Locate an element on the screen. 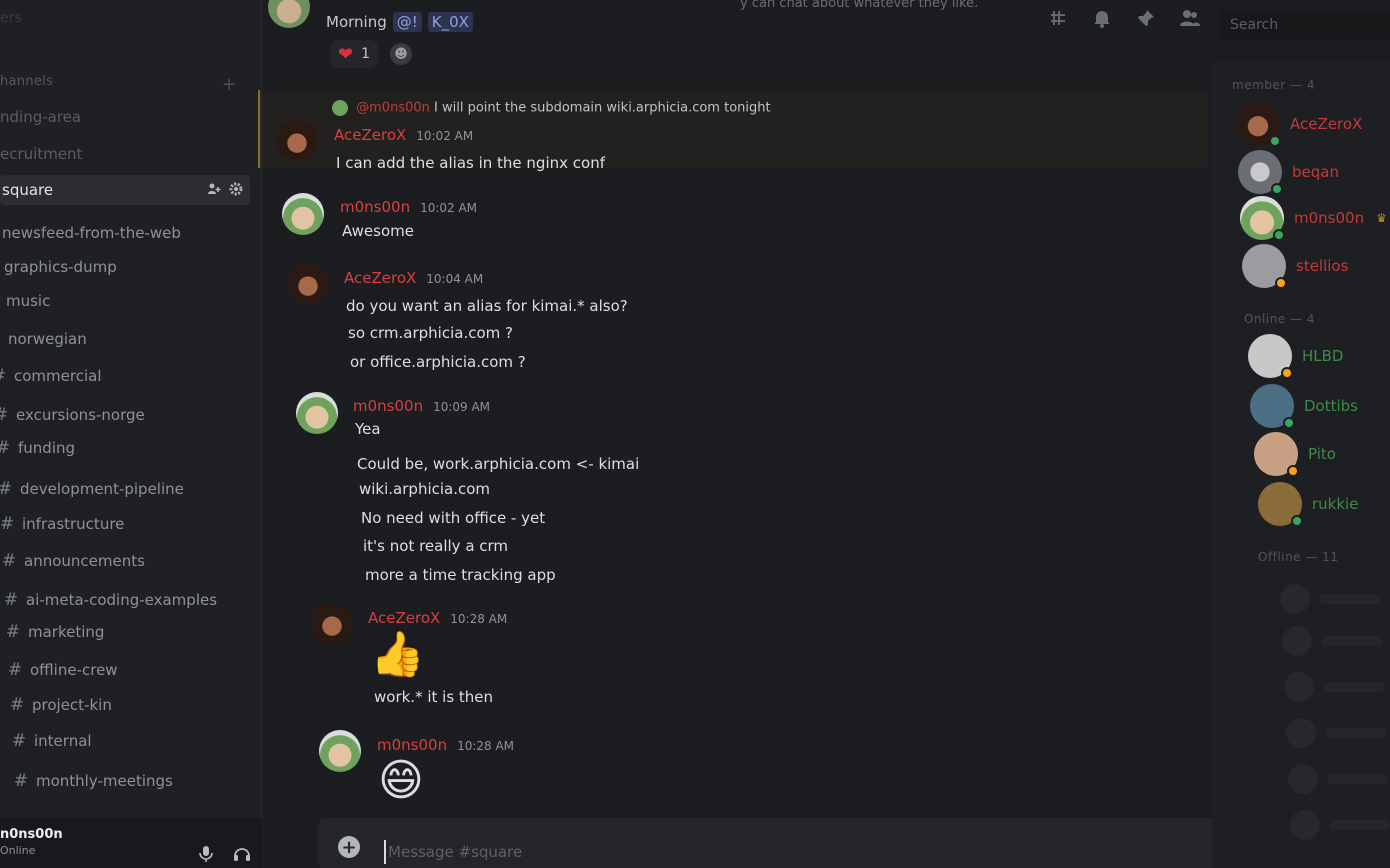 This screenshot has height=868, width=1390. header-toolbar is located at coordinates (1124, 18).